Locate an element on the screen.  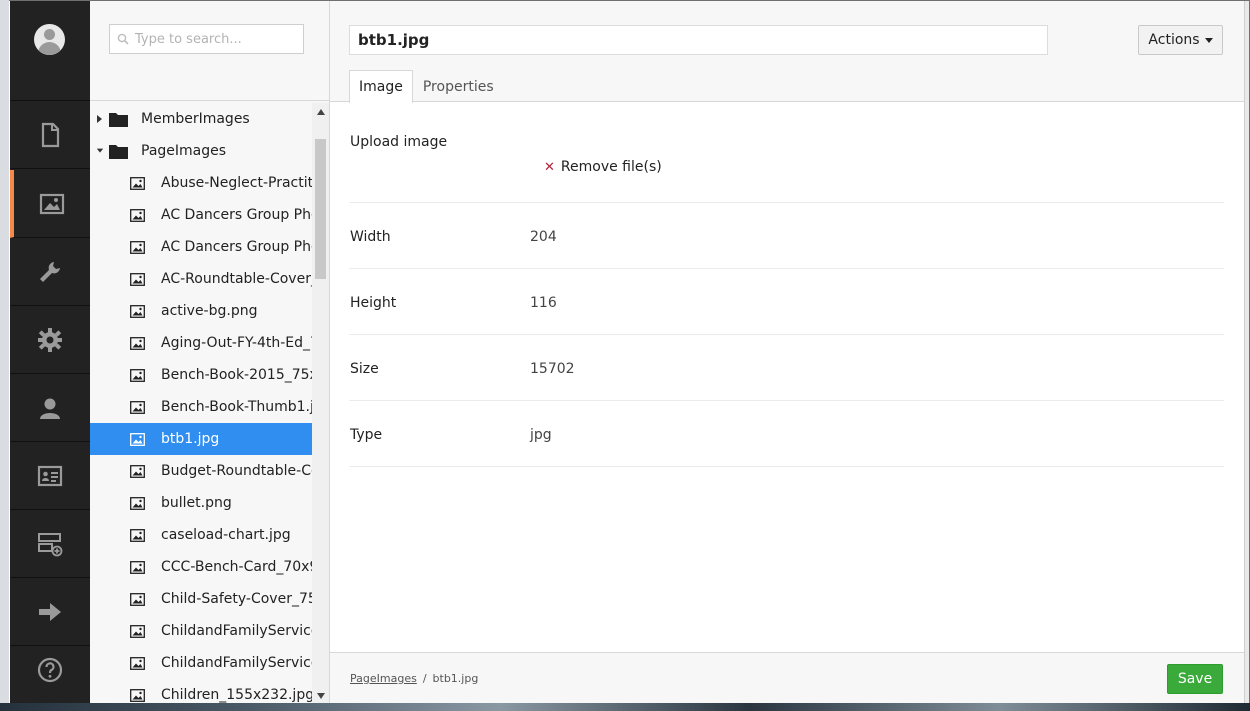
tree-folder-pageimages: PageImages is located at coordinates (201, 151).